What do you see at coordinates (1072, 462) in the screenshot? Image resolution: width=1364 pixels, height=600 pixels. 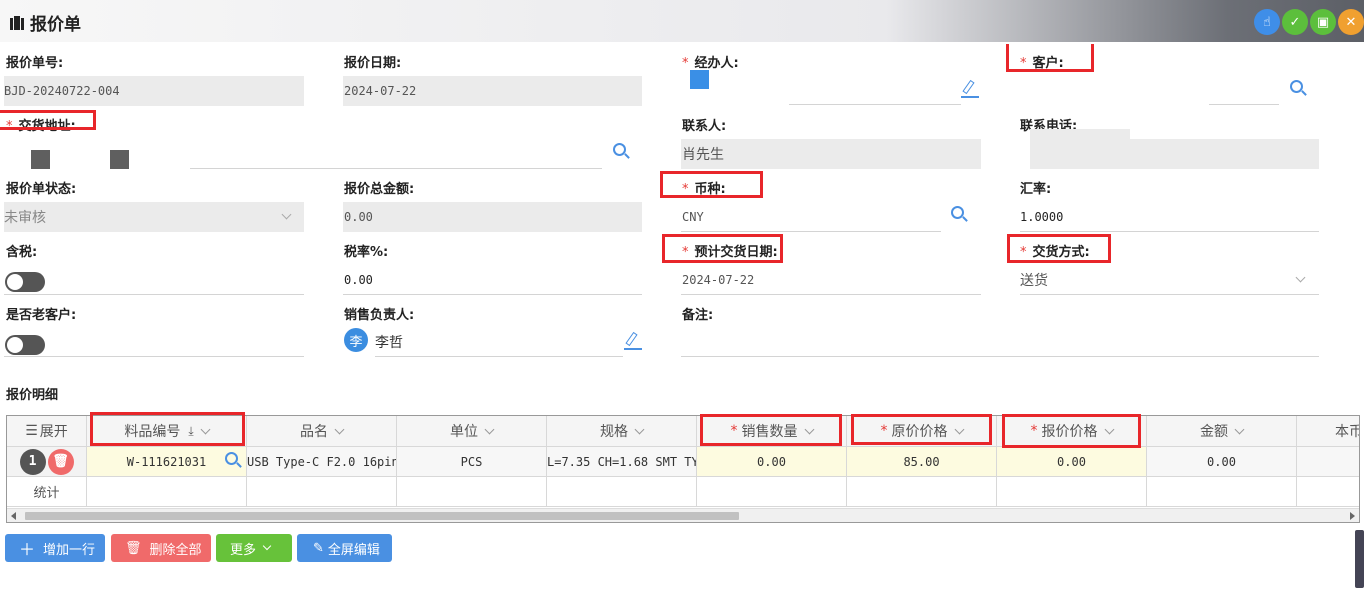 I see `cell-quote-price: 0.00` at bounding box center [1072, 462].